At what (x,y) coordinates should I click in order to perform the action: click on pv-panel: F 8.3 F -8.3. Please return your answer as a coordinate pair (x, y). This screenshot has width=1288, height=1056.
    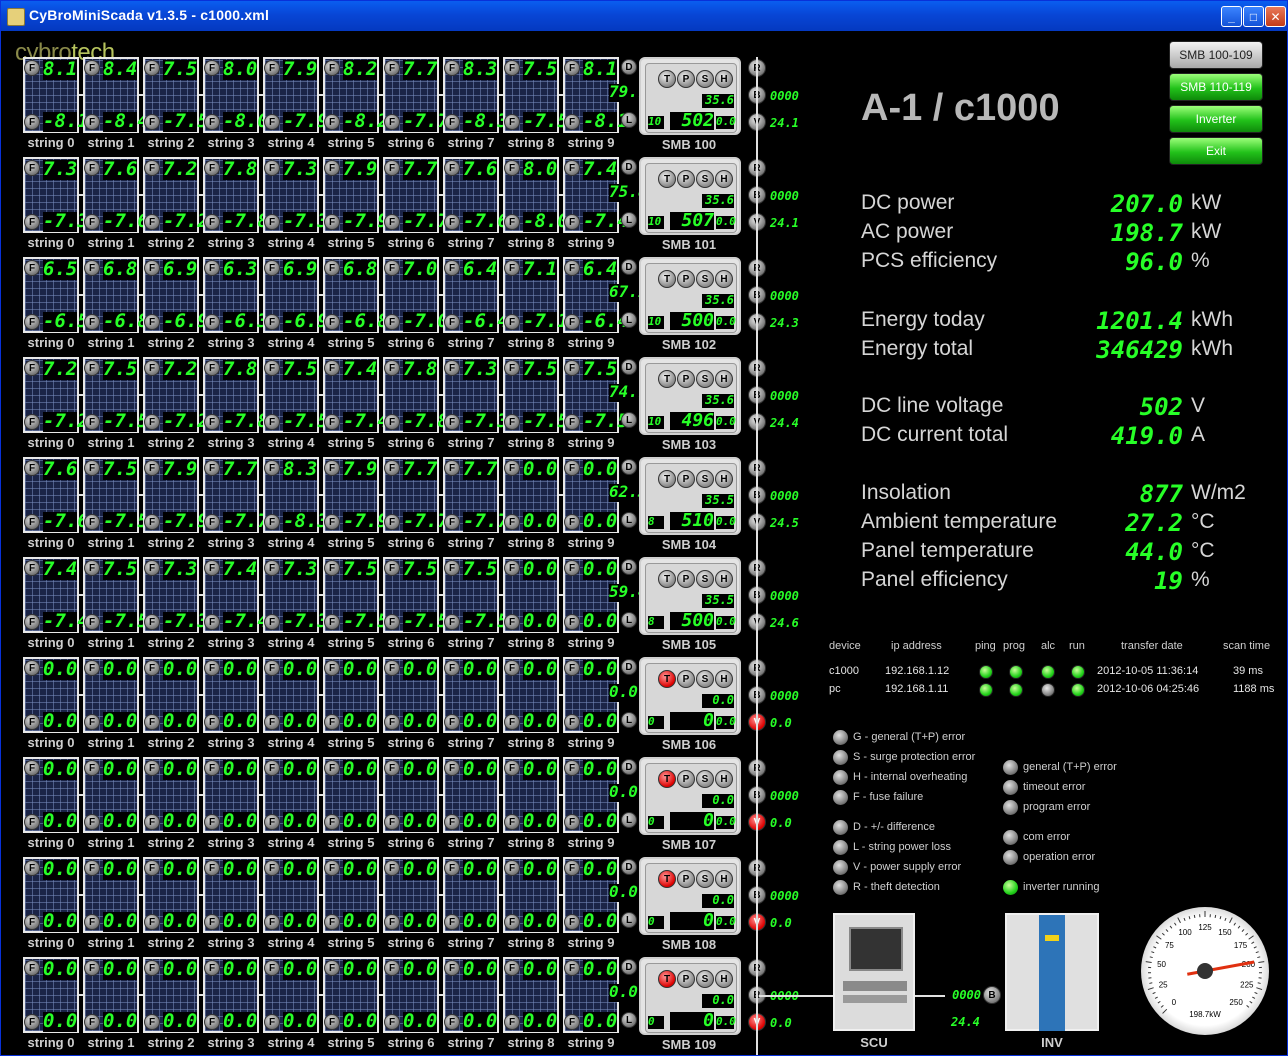
    Looking at the image, I should click on (476, 95).